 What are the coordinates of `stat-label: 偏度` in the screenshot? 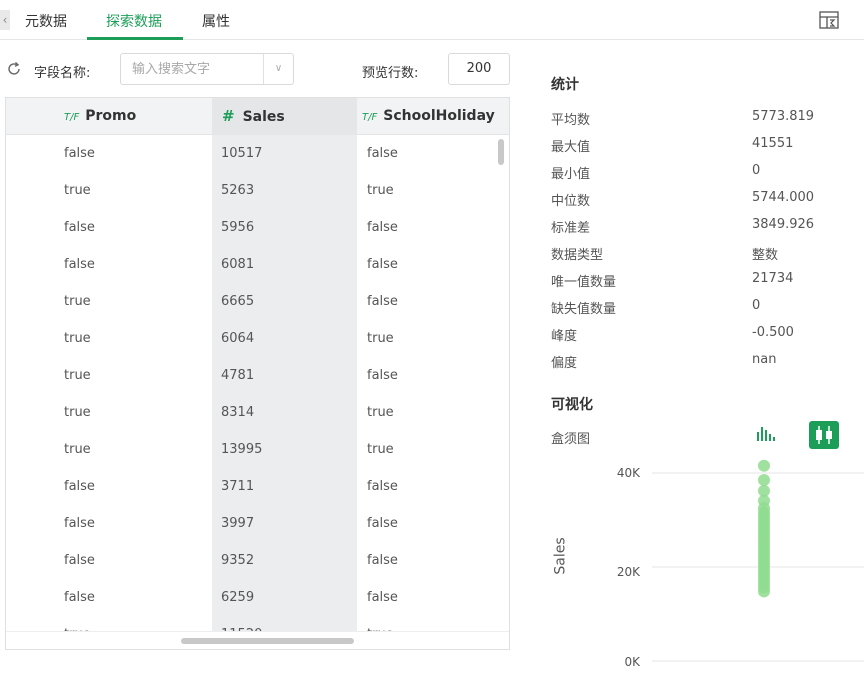 It's located at (564, 363).